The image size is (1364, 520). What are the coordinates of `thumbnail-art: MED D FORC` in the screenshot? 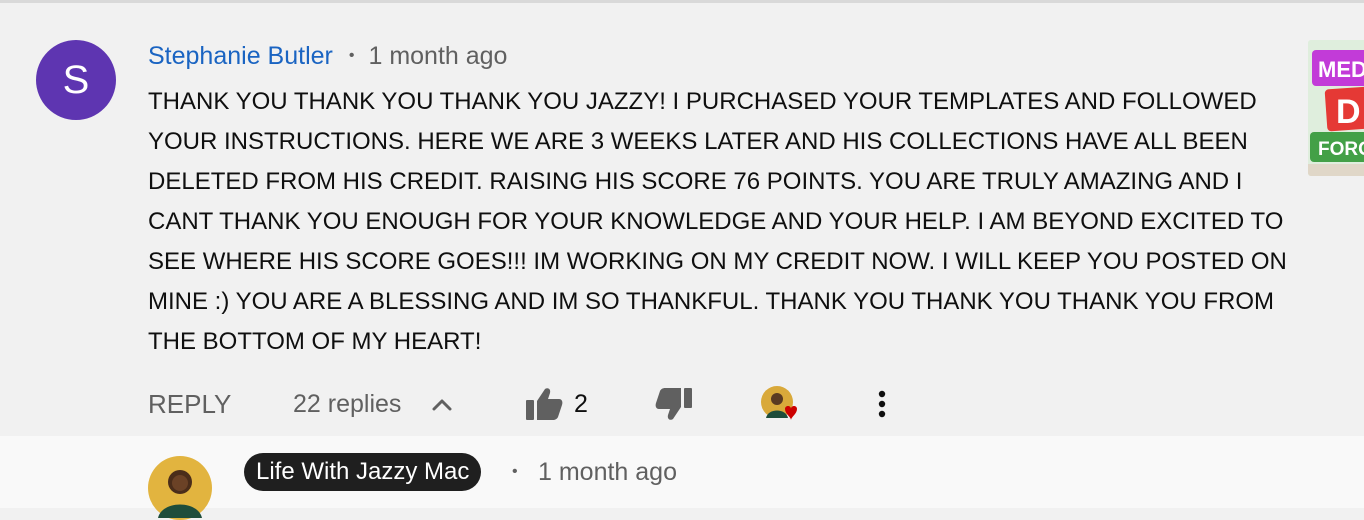 It's located at (1336, 108).